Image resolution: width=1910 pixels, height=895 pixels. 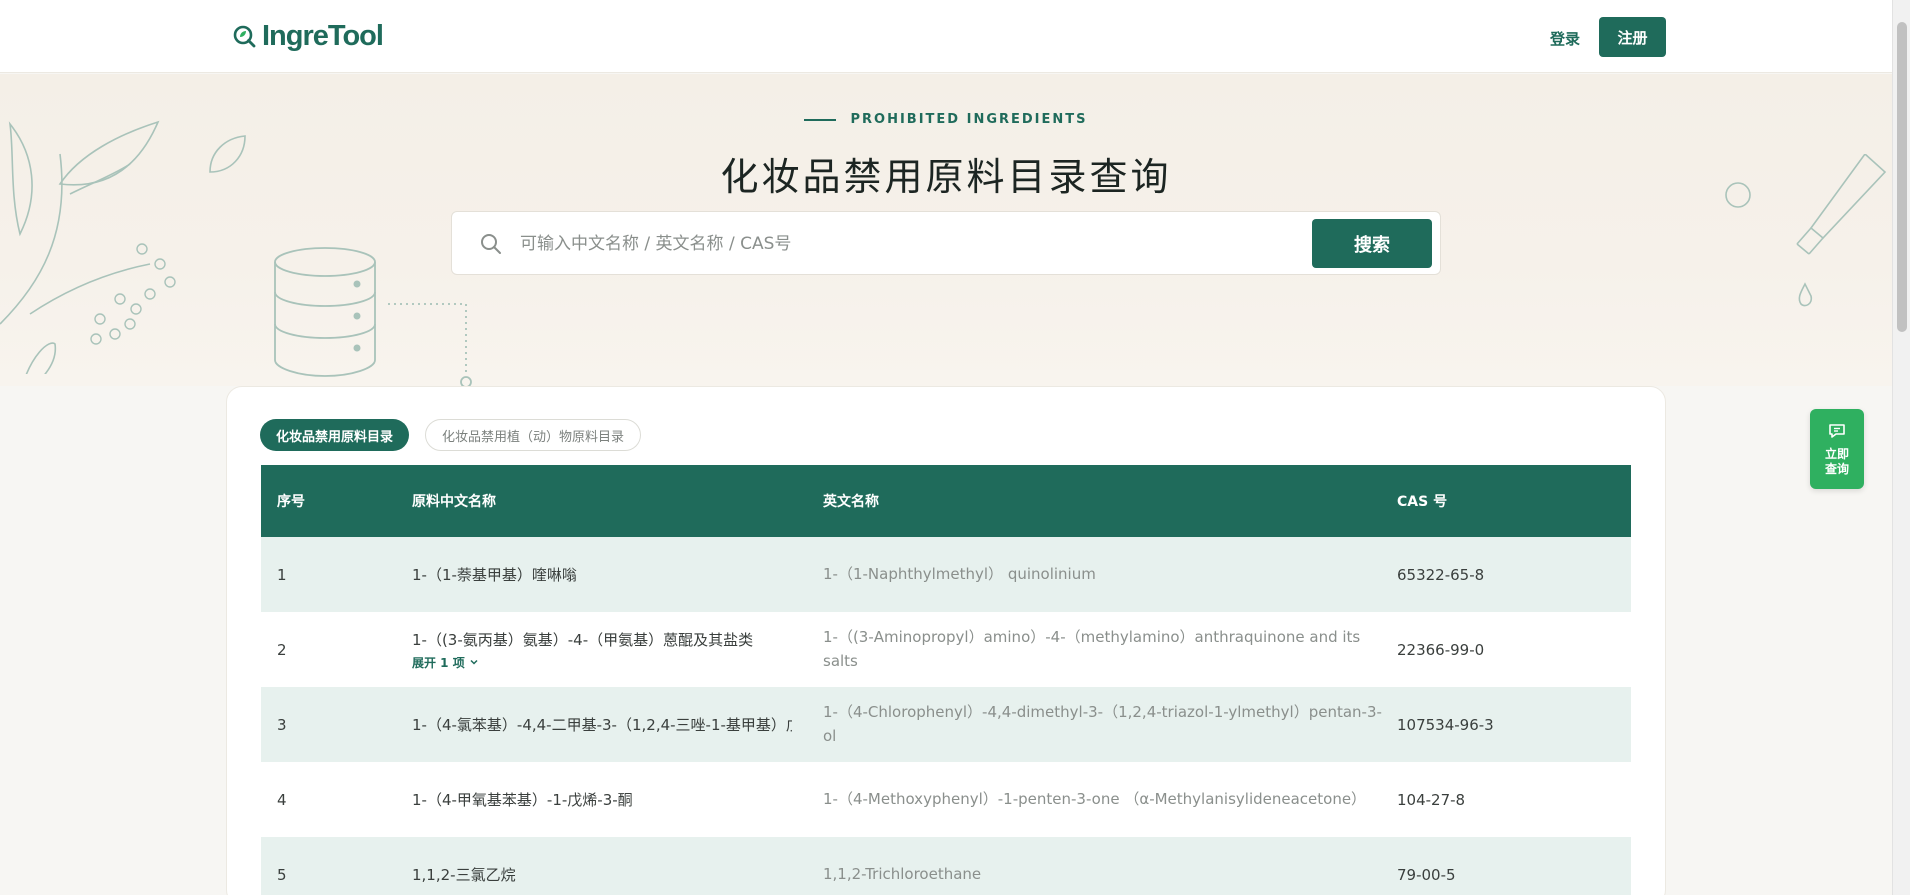 What do you see at coordinates (602, 649) in the screenshot?
I see `row-cn-cell: 1-（(3-氨丙基）氨基）-4-（甲氨基）蒽醌及其盐类 展开 1 项` at bounding box center [602, 649].